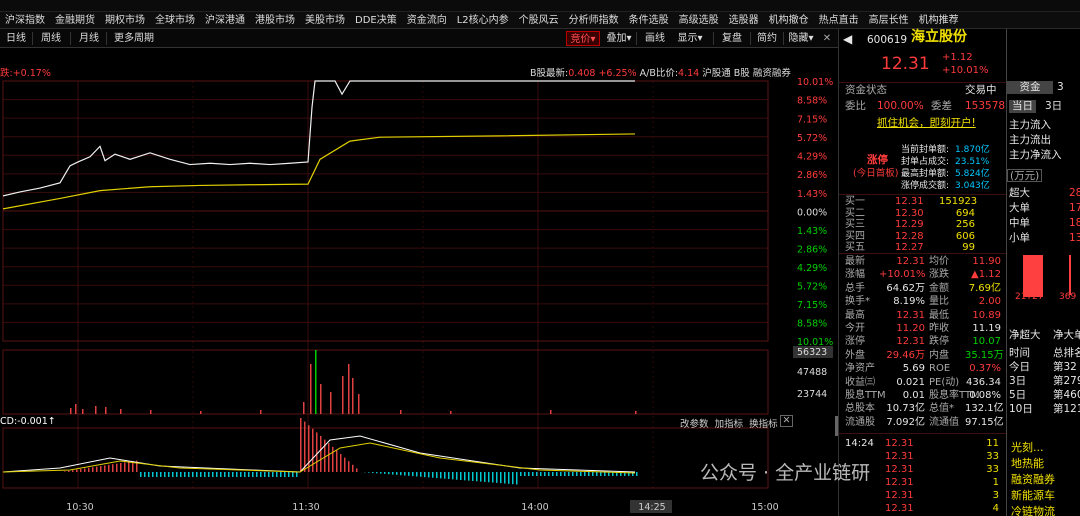 The width and height of the screenshot is (1080, 516). I want to click on menu-item: 高级选股, so click(699, 20).